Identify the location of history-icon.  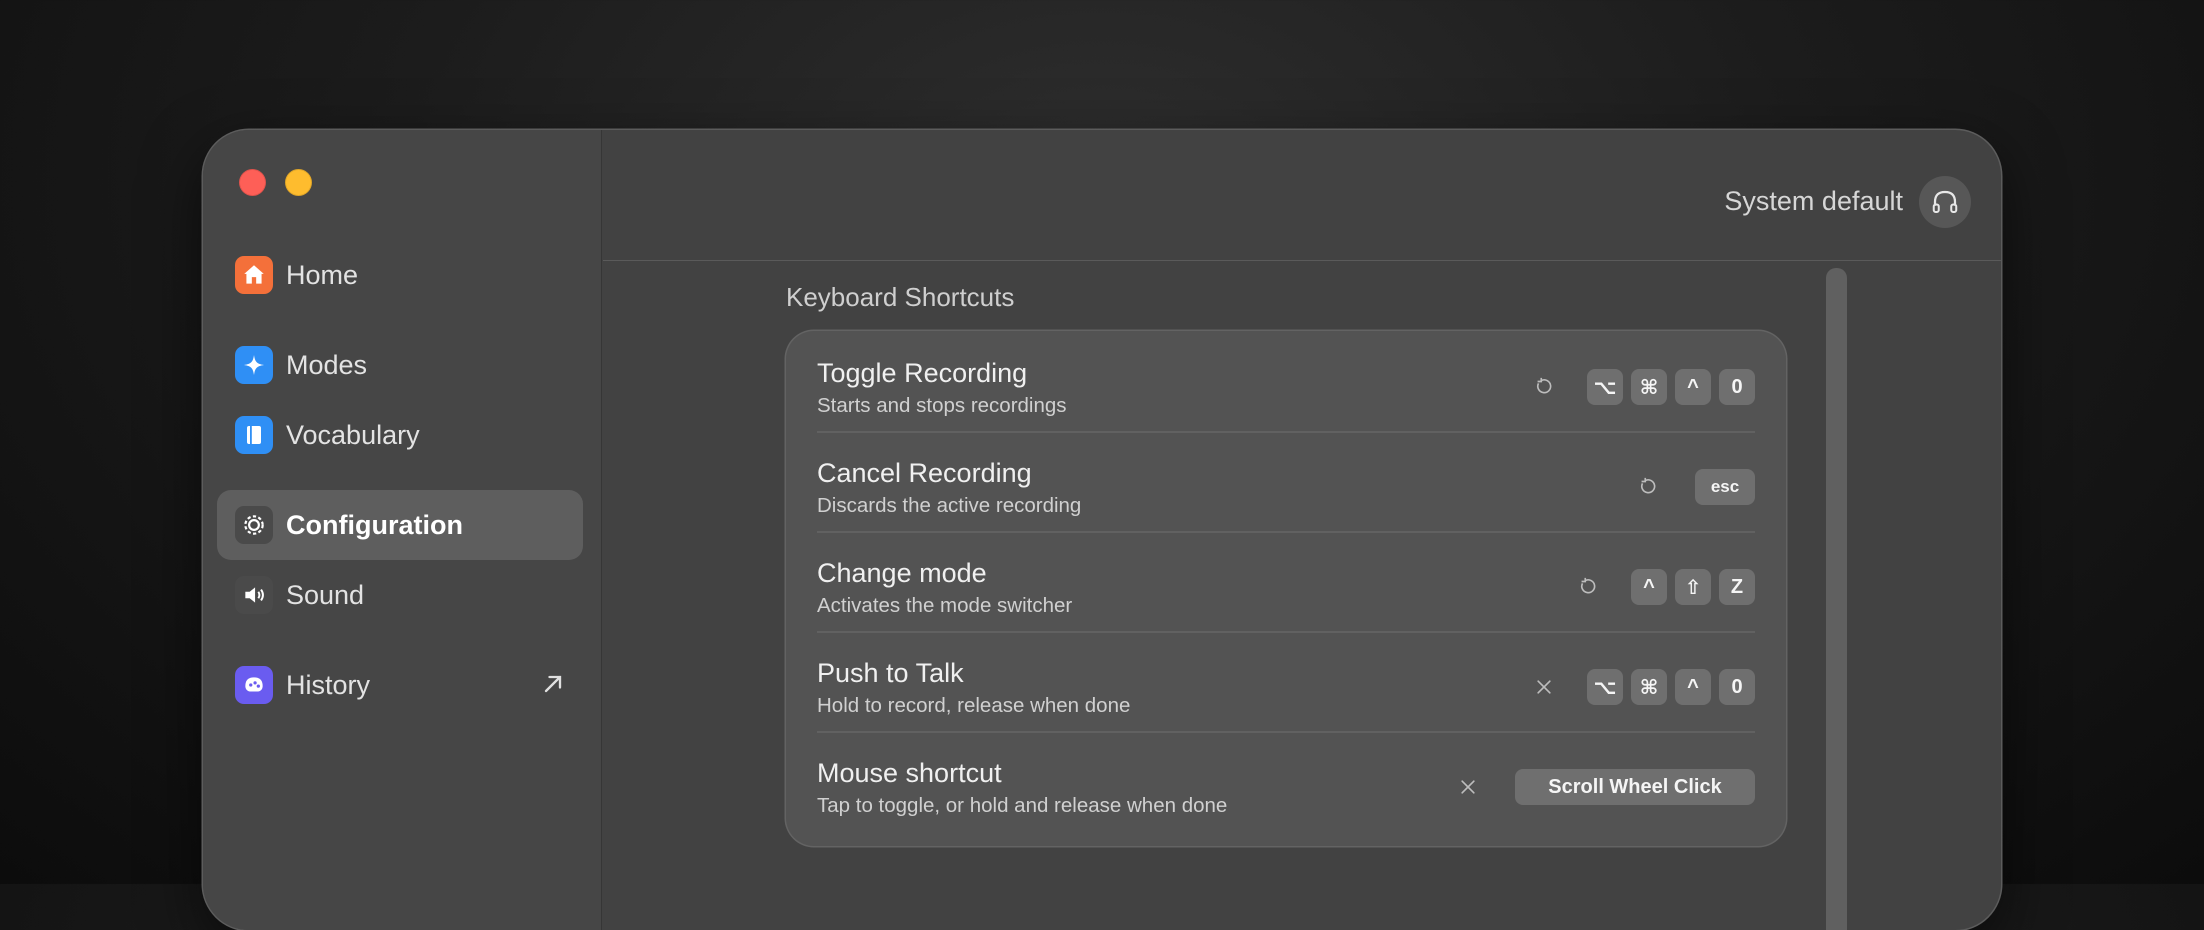
(254, 685).